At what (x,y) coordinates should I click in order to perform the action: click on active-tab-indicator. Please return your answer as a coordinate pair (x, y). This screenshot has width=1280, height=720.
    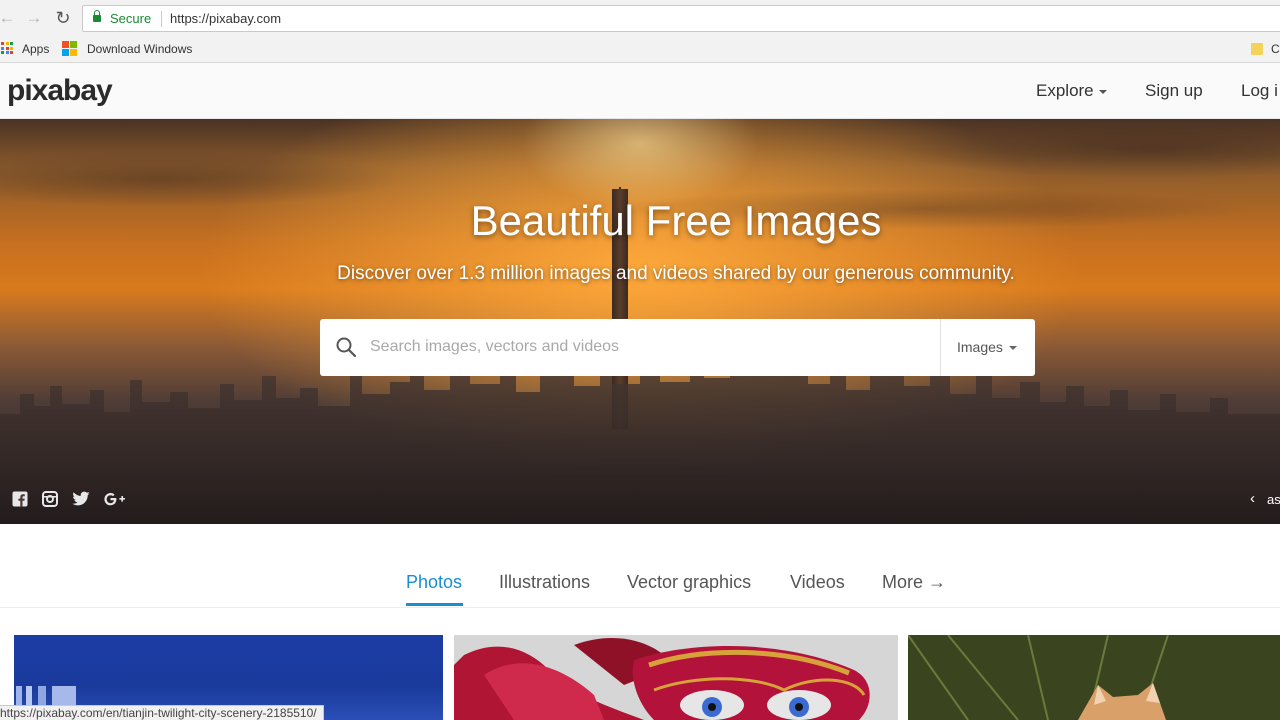
    Looking at the image, I should click on (434, 604).